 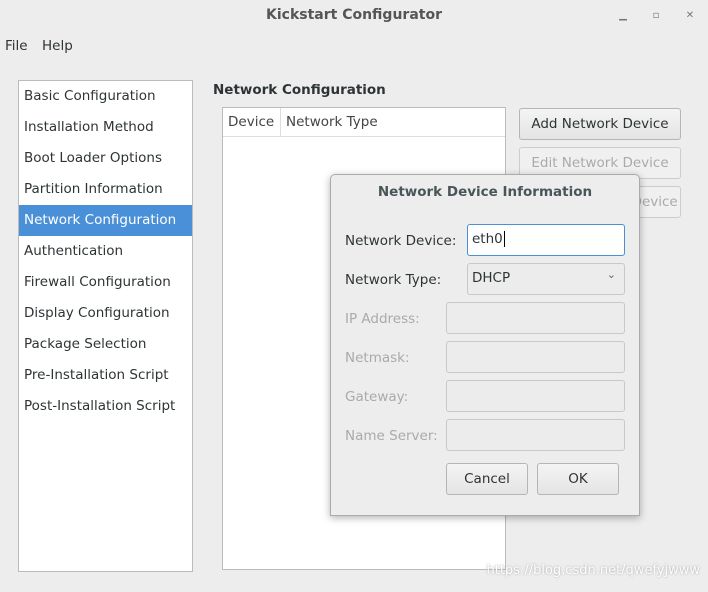 I want to click on menu-file: File, so click(x=16, y=46).